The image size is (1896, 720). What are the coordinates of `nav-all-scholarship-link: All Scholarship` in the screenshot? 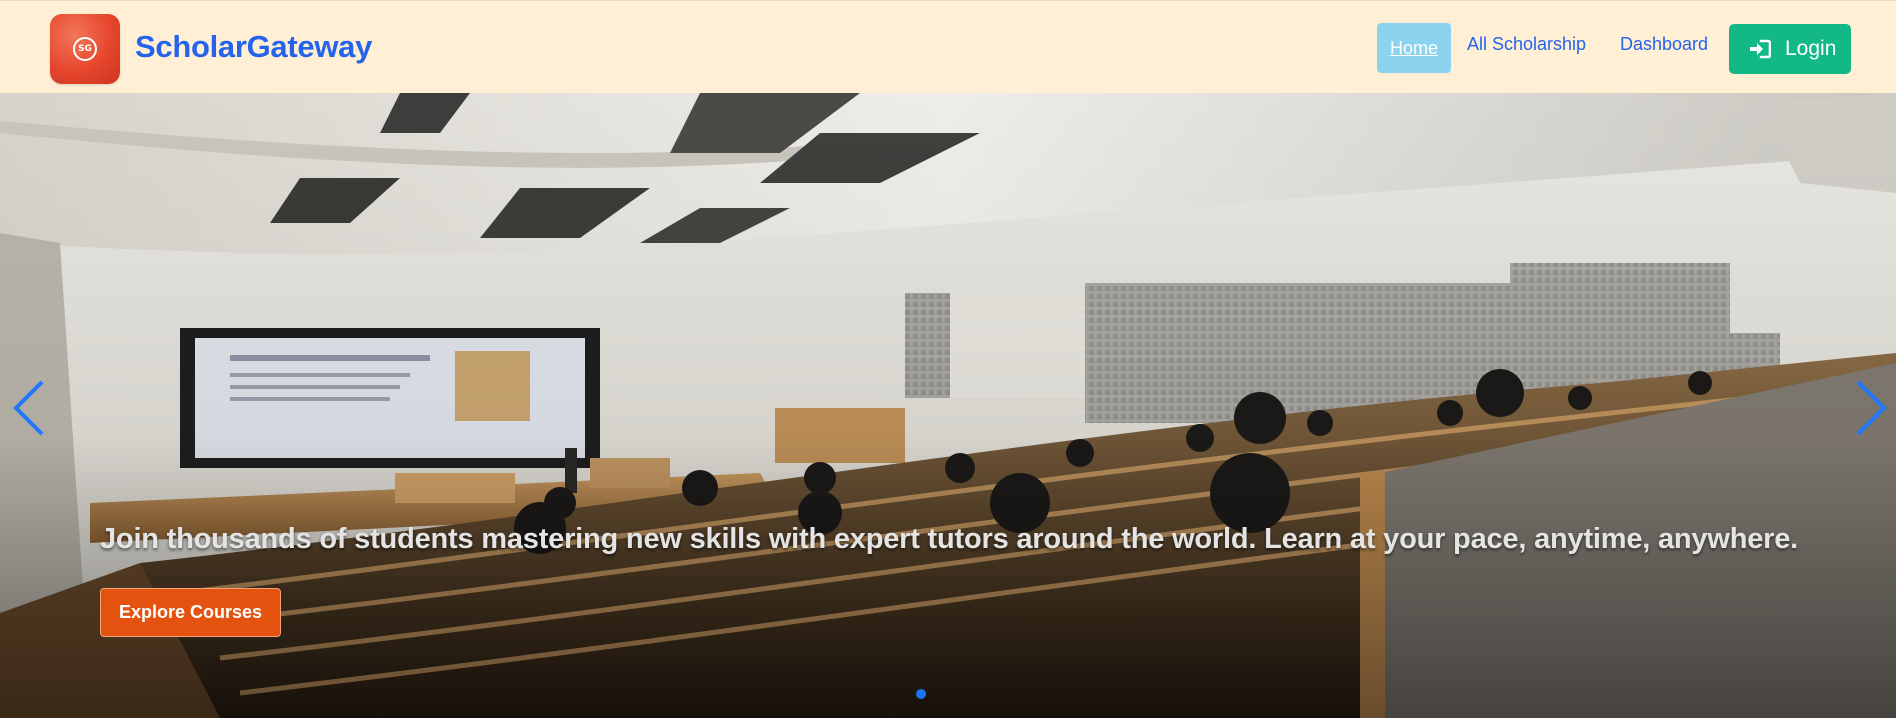 It's located at (1526, 48).